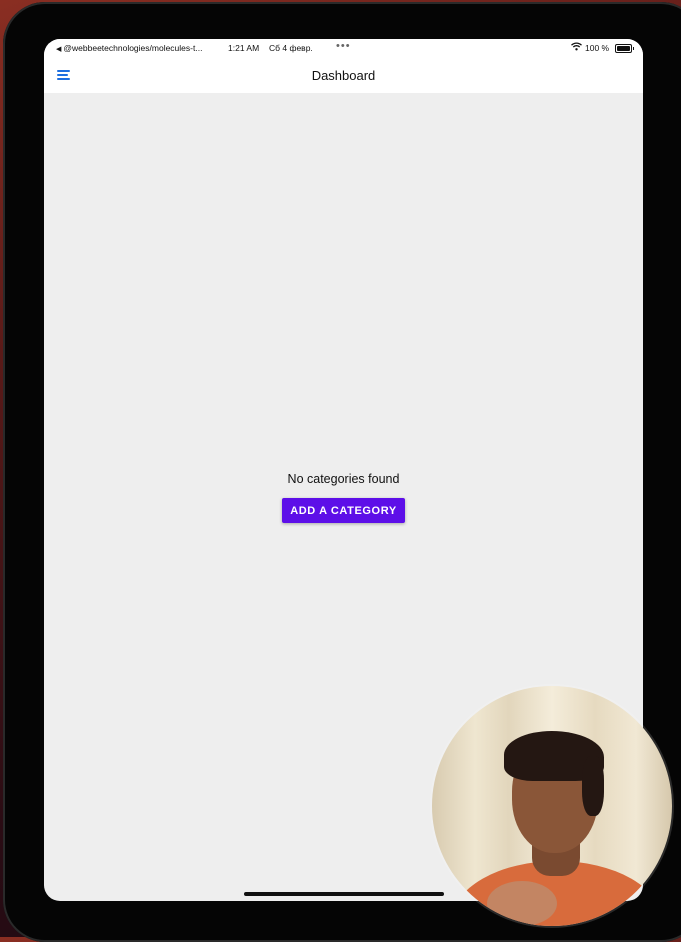  Describe the element at coordinates (576, 47) in the screenshot. I see `wifi-icon` at that location.